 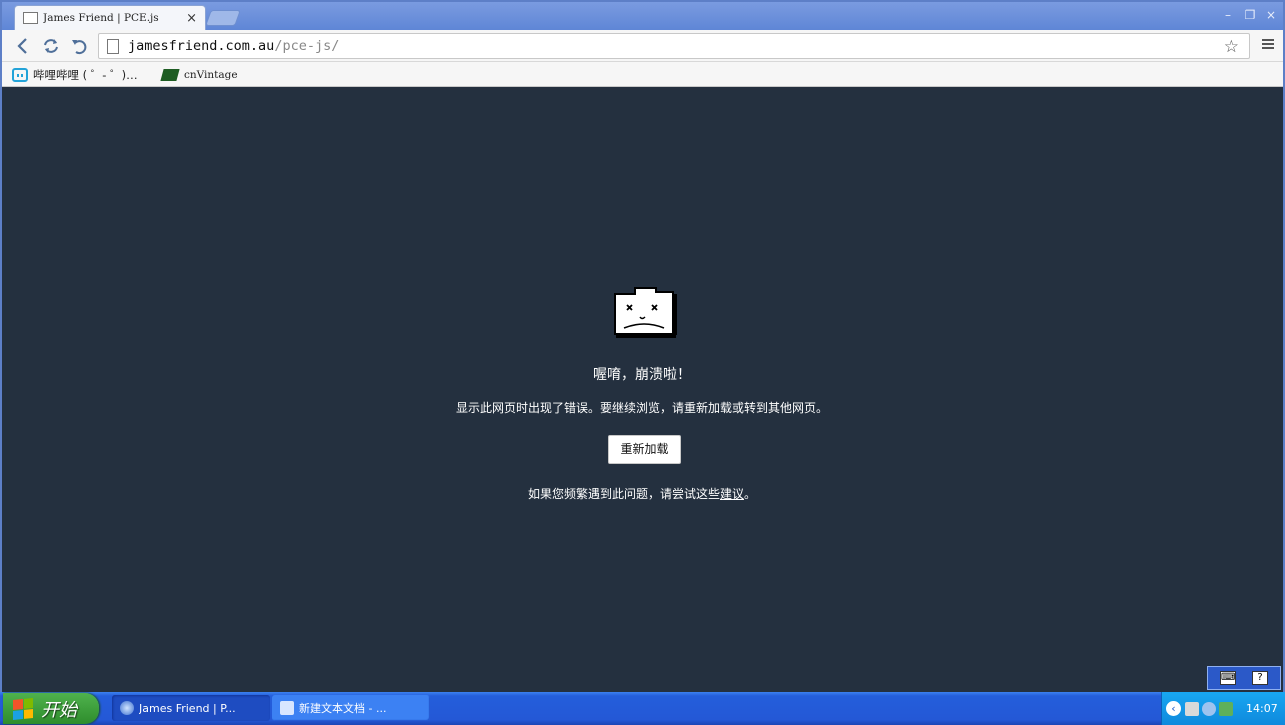 What do you see at coordinates (1192, 708) in the screenshot?
I see `vmware-icon` at bounding box center [1192, 708].